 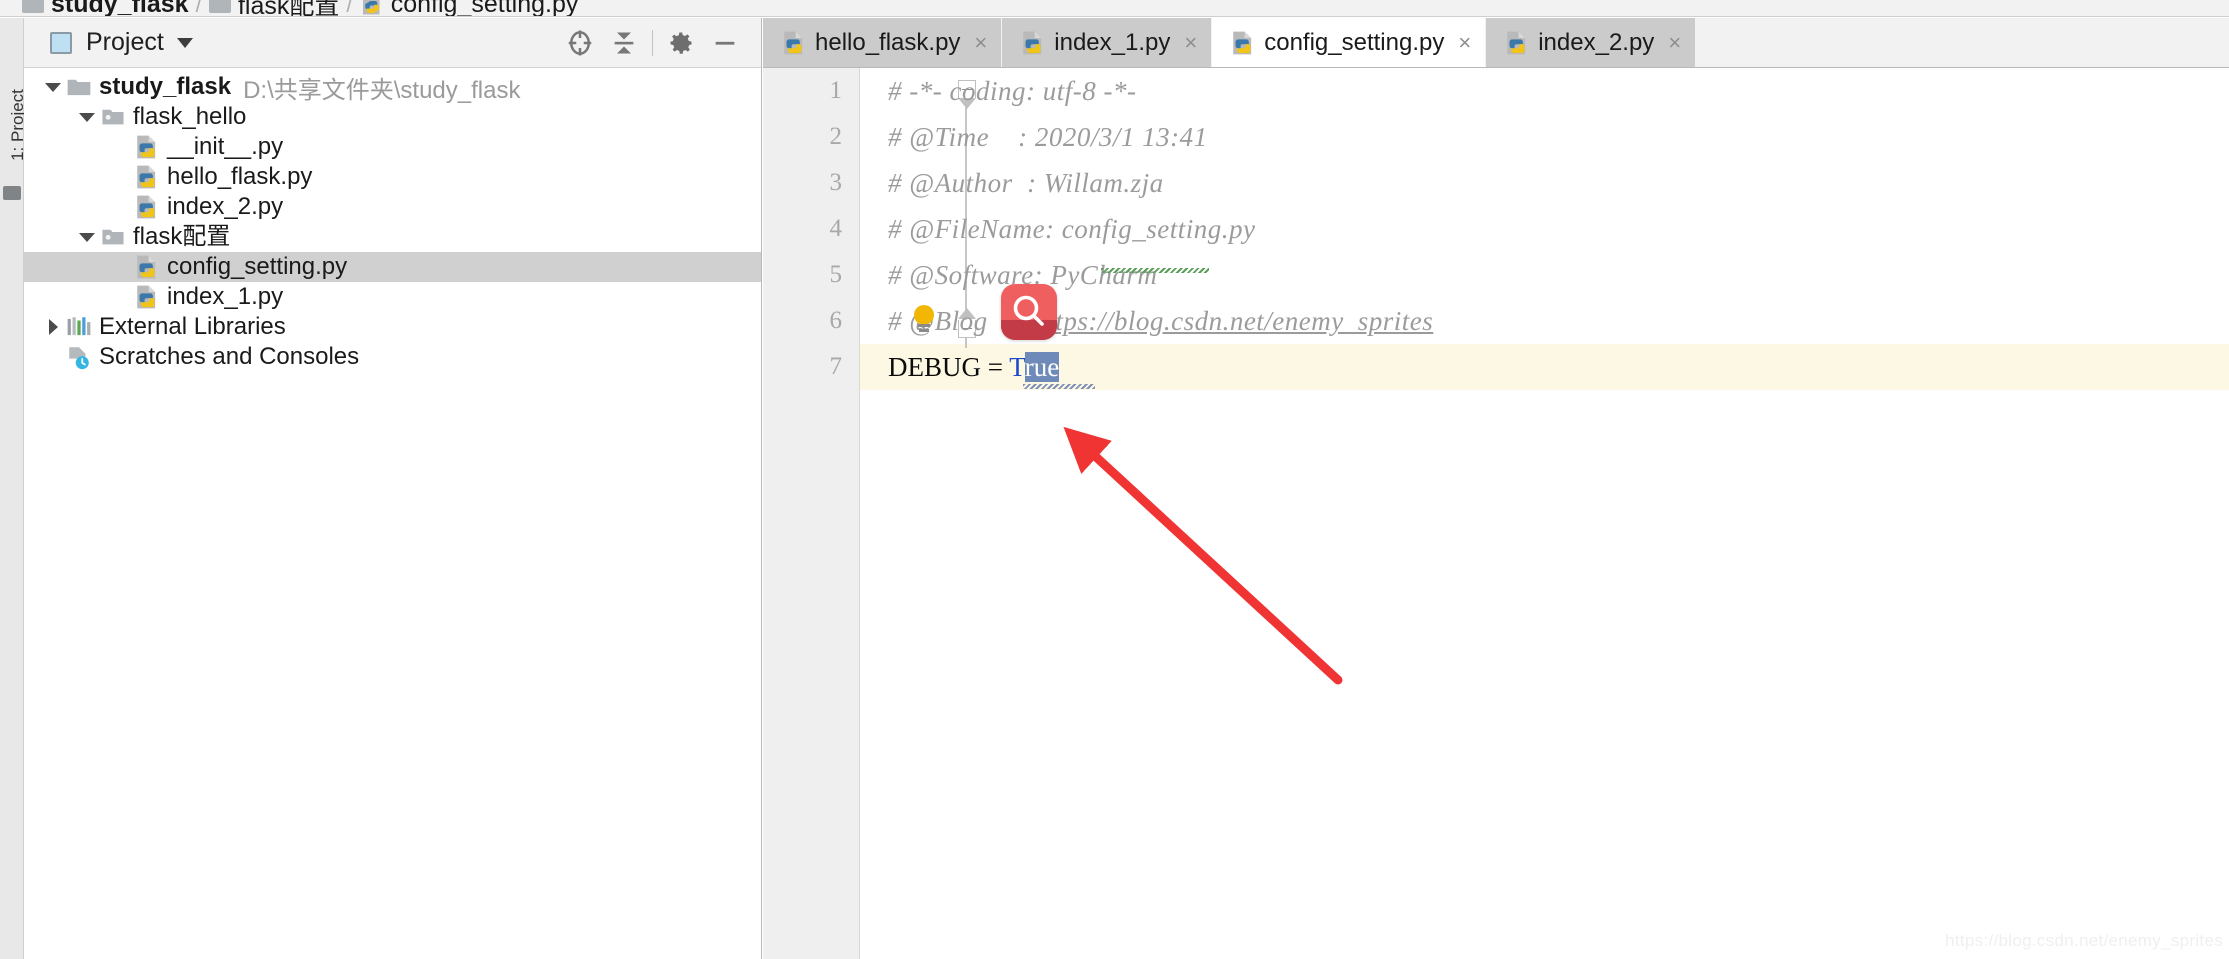 What do you see at coordinates (392, 177) in the screenshot?
I see `tree-item-hello_flaskpy: hello_flask.py` at bounding box center [392, 177].